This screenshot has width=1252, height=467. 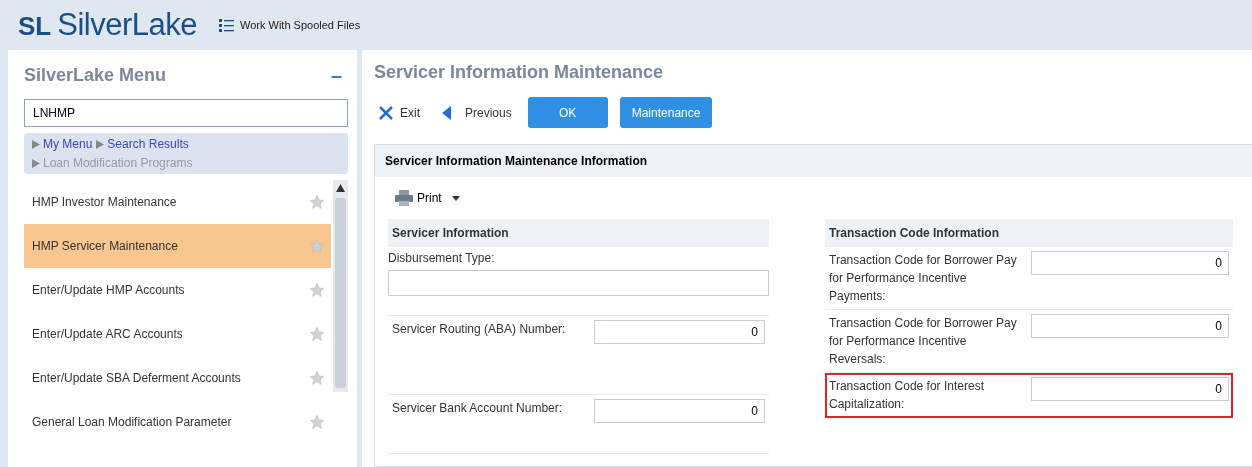 What do you see at coordinates (478, 408) in the screenshot?
I see `field-label: Servicer Bank Account Number:` at bounding box center [478, 408].